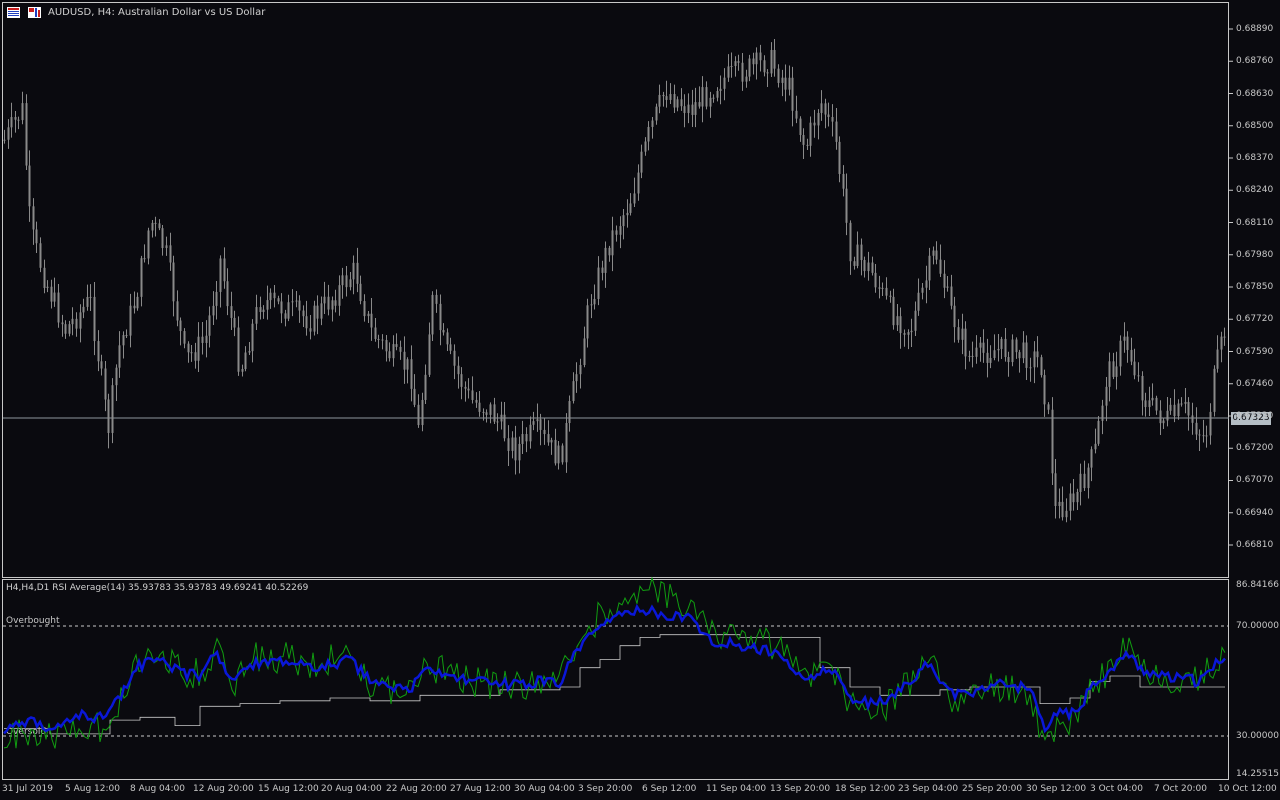 This screenshot has width=1280, height=800. Describe the element at coordinates (1255, 223) in the screenshot. I see `price-tick-label: 0.68110` at that location.